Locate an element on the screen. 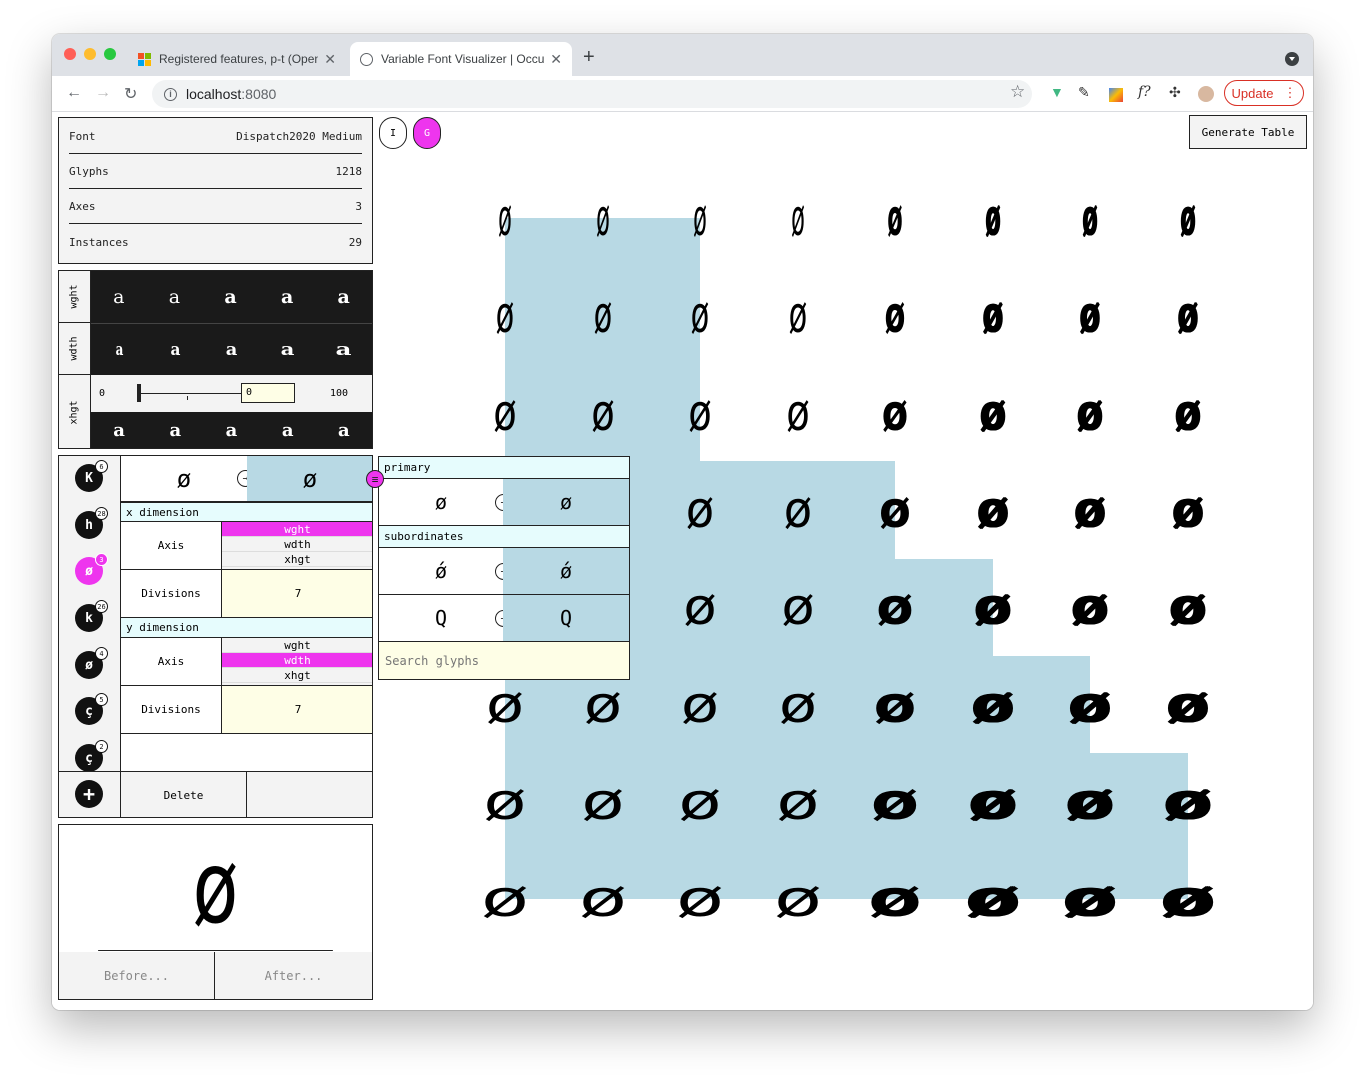 The width and height of the screenshot is (1365, 1080). x-divisions-input: 7 is located at coordinates (297, 594).